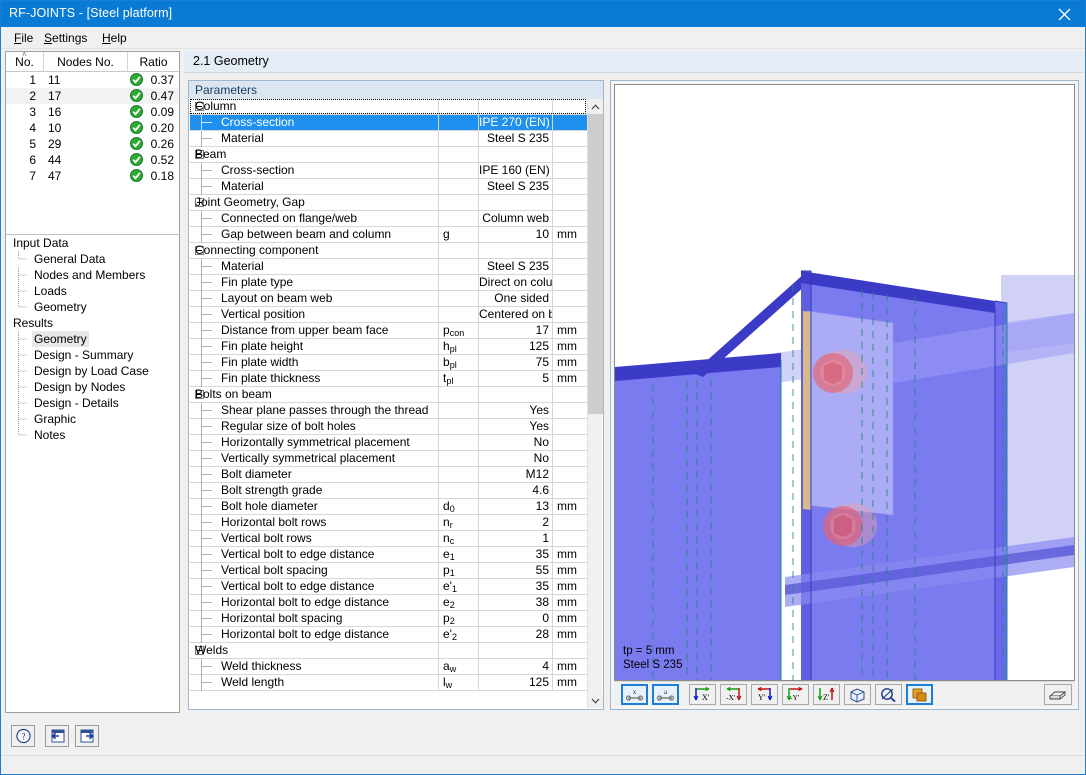 The image size is (1086, 775). What do you see at coordinates (388, 587) in the screenshot?
I see `parameter-row: Vertical bolt to edge distance e'1 35 mm` at bounding box center [388, 587].